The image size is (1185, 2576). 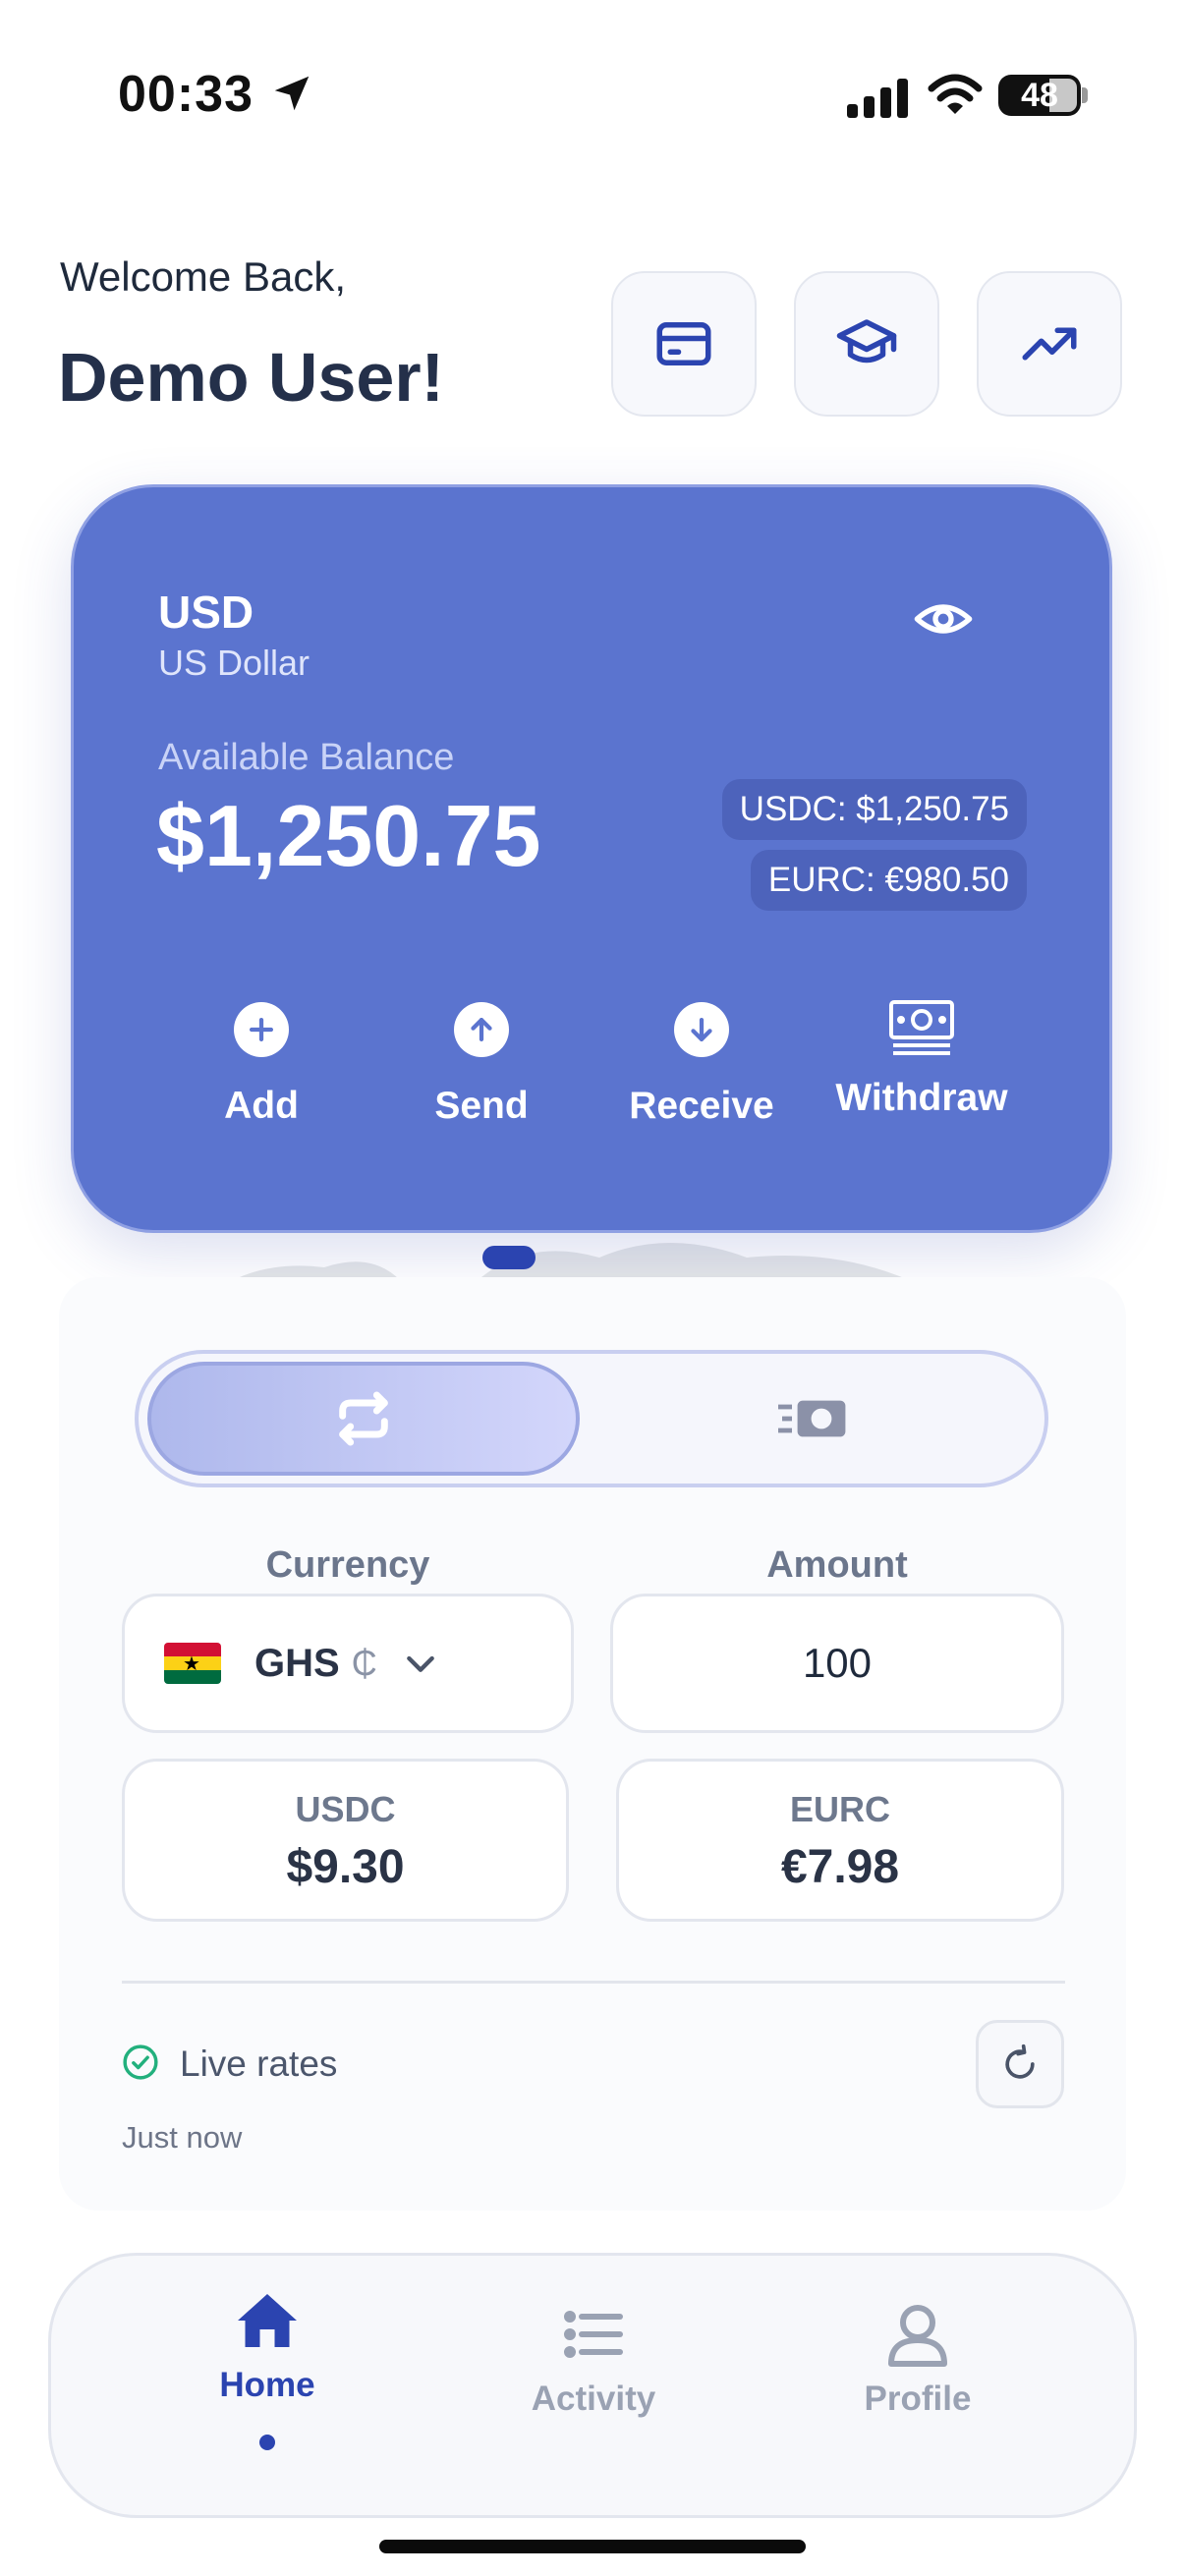 I want to click on refresh-button, so click(x=1020, y=2064).